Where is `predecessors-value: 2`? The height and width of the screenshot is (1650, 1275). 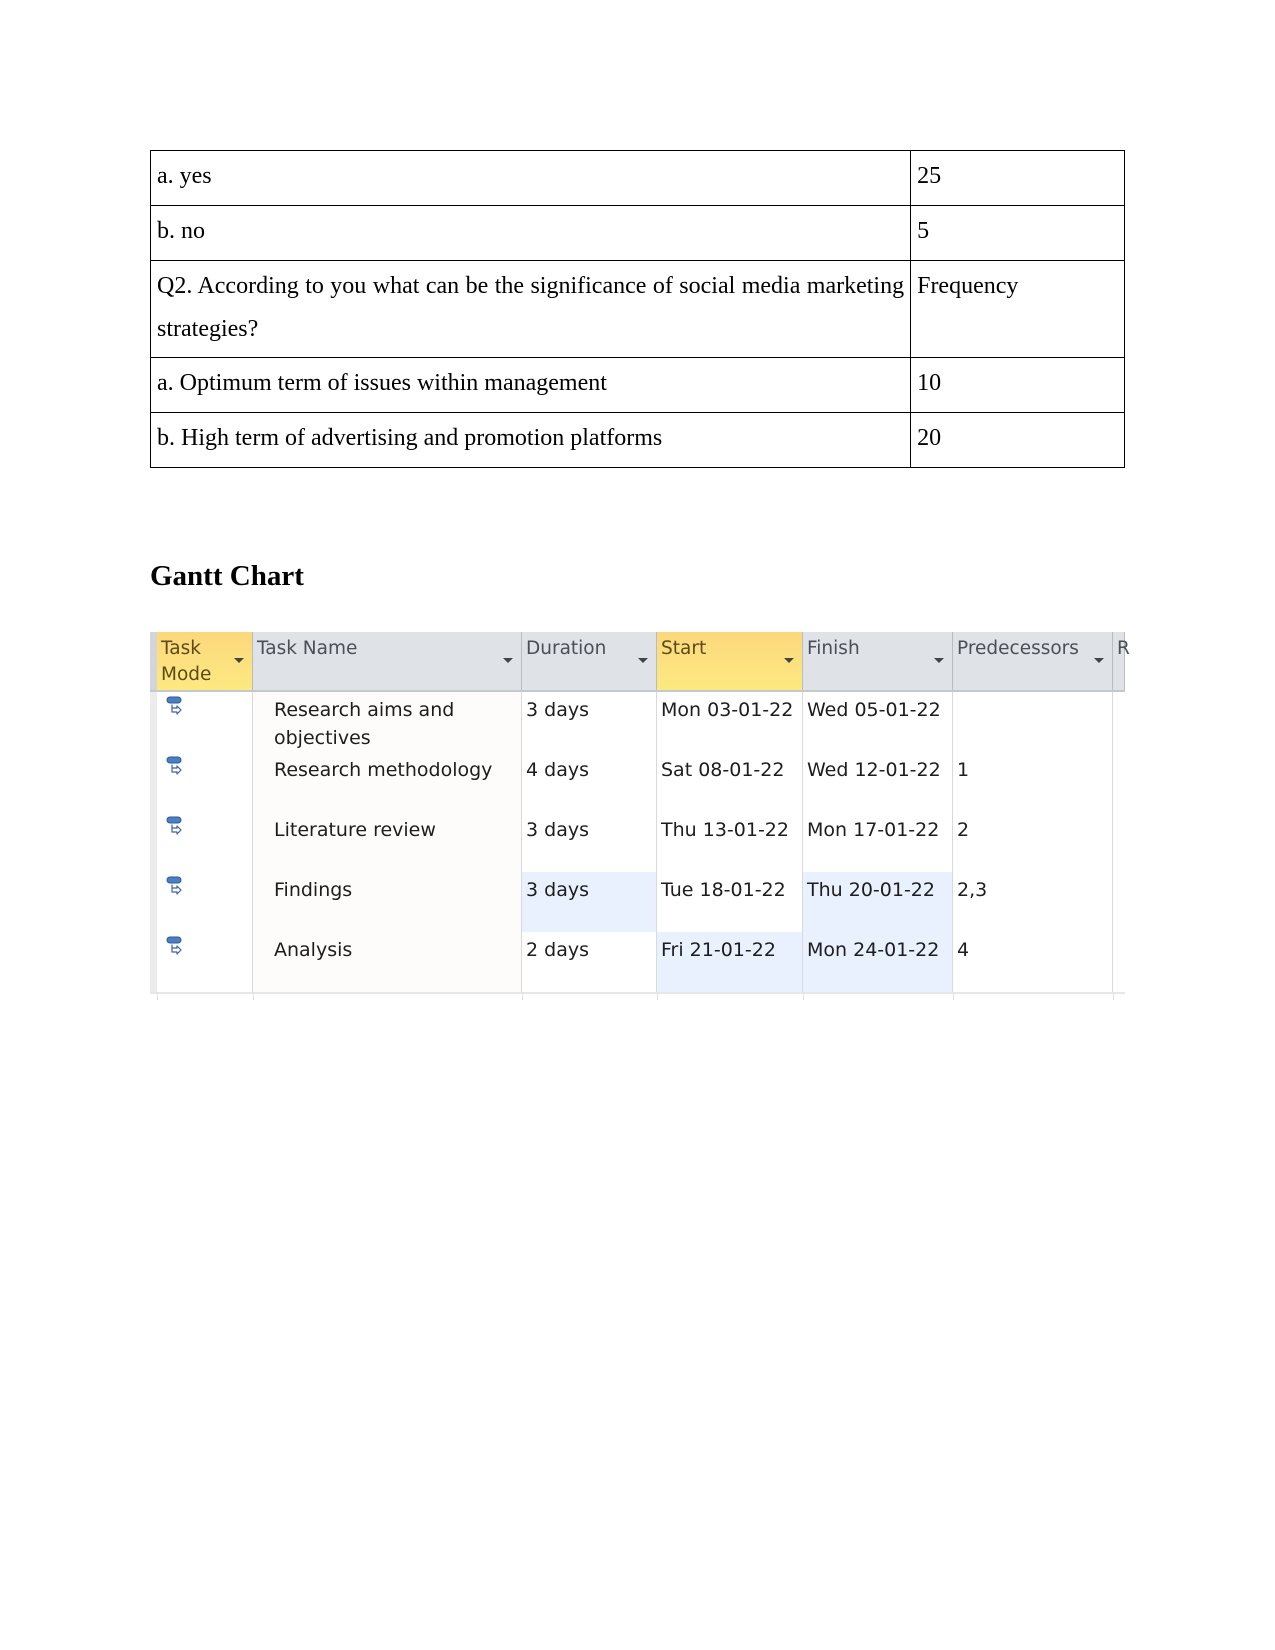 predecessors-value: 2 is located at coordinates (963, 830).